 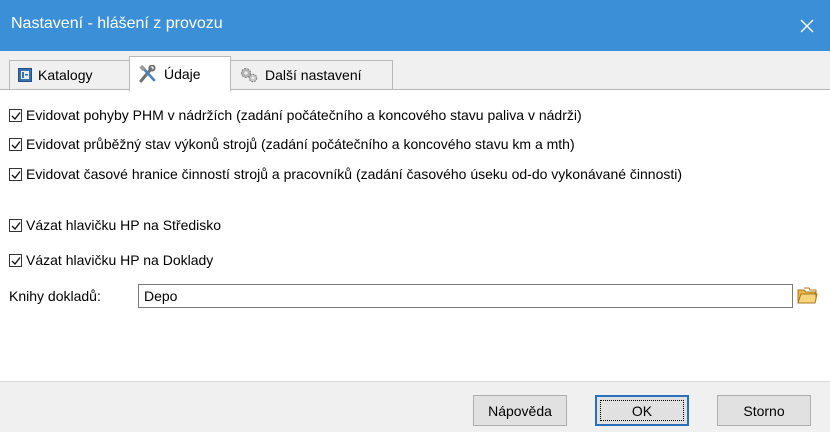 I want to click on tab-katalogy: Katalogy, so click(x=69, y=74).